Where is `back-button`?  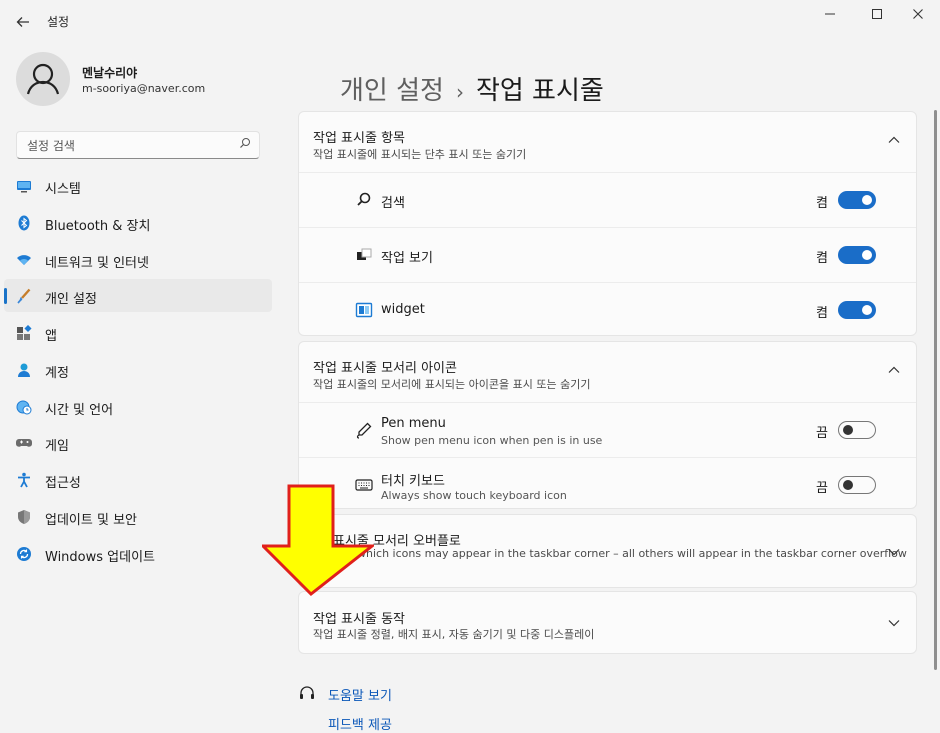
back-button is located at coordinates (23, 22).